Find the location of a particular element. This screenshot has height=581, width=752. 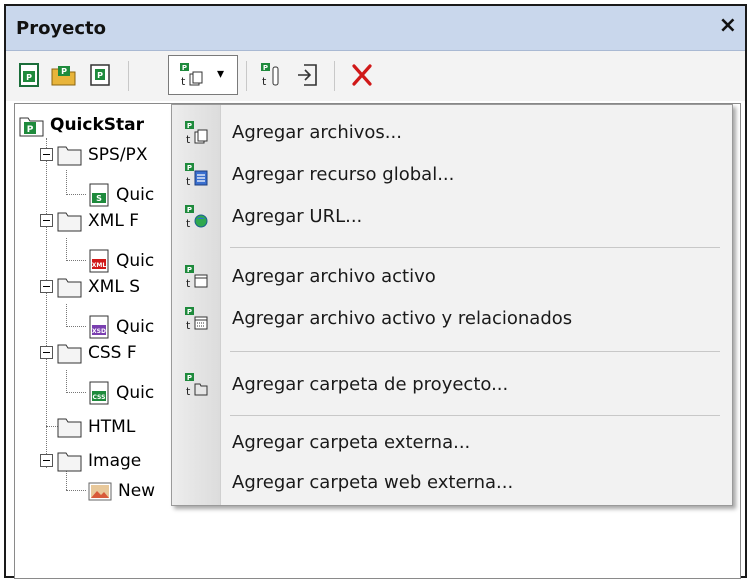

project-folder-icon: P is located at coordinates (31, 127).